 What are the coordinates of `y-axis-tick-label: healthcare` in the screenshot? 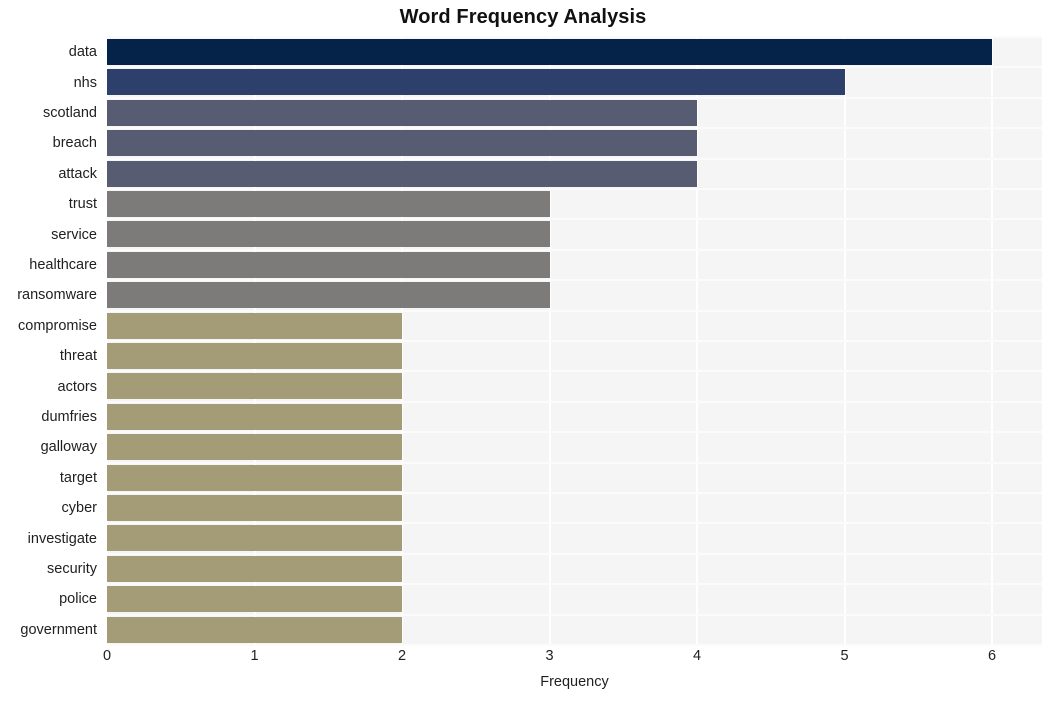 It's located at (63, 265).